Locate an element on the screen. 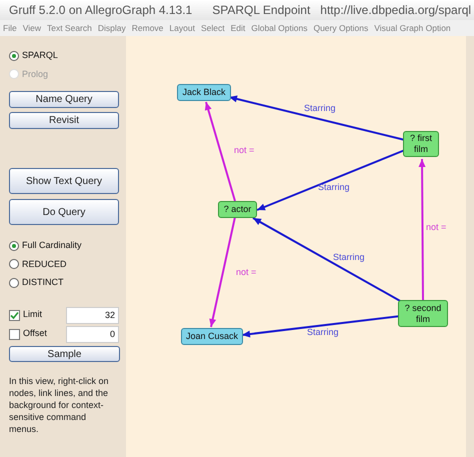 The height and width of the screenshot is (457, 474). menu-item: Edit is located at coordinates (238, 28).